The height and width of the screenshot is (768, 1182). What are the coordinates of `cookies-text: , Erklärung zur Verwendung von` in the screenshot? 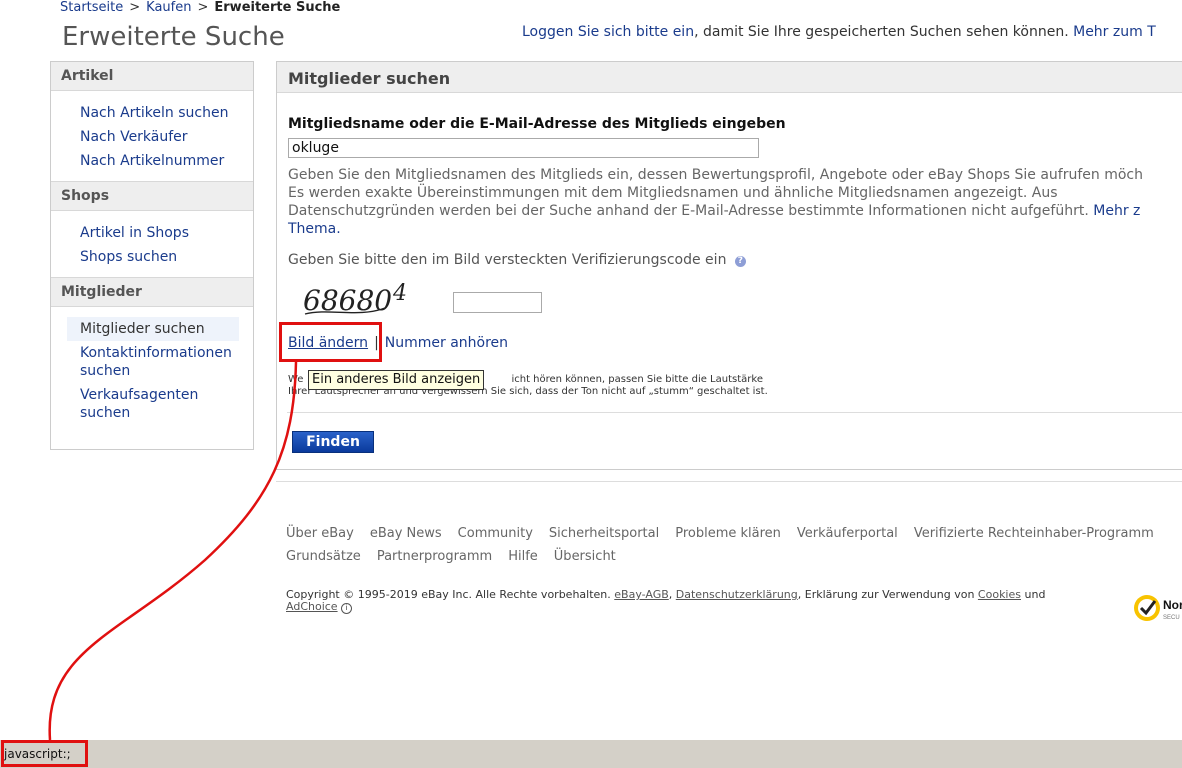 It's located at (886, 594).